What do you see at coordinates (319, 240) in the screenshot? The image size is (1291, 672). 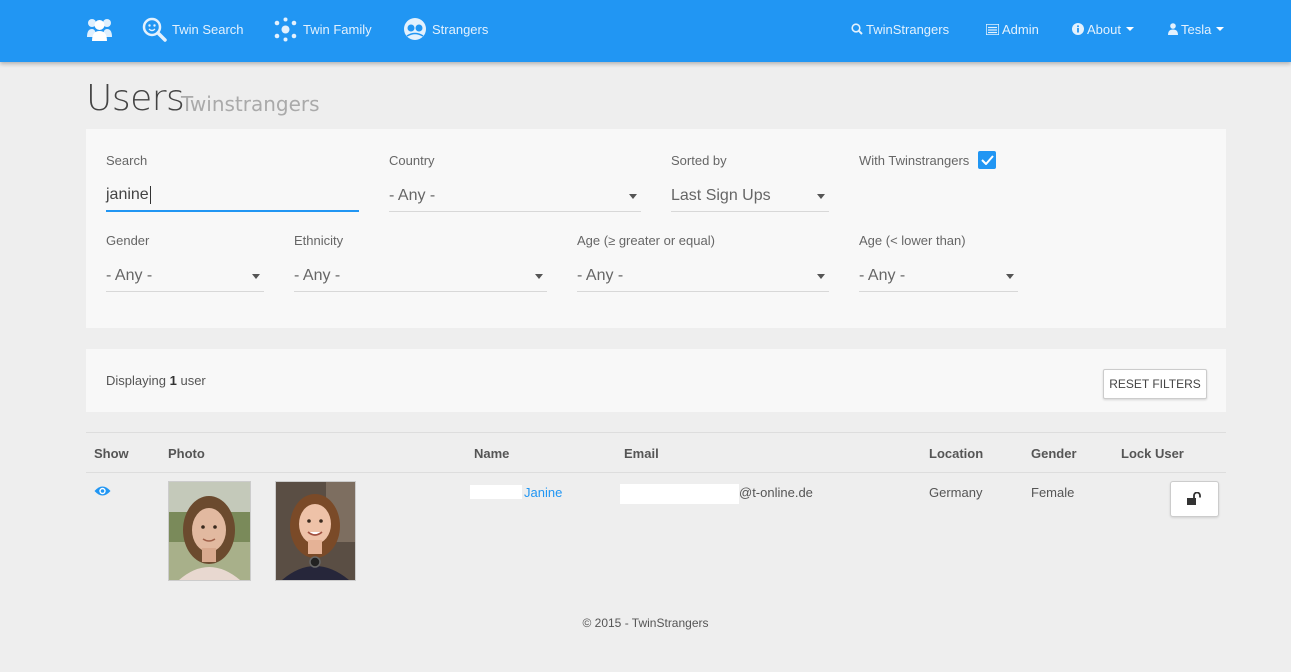 I see `ethnicity-label: Ethnicity` at bounding box center [319, 240].